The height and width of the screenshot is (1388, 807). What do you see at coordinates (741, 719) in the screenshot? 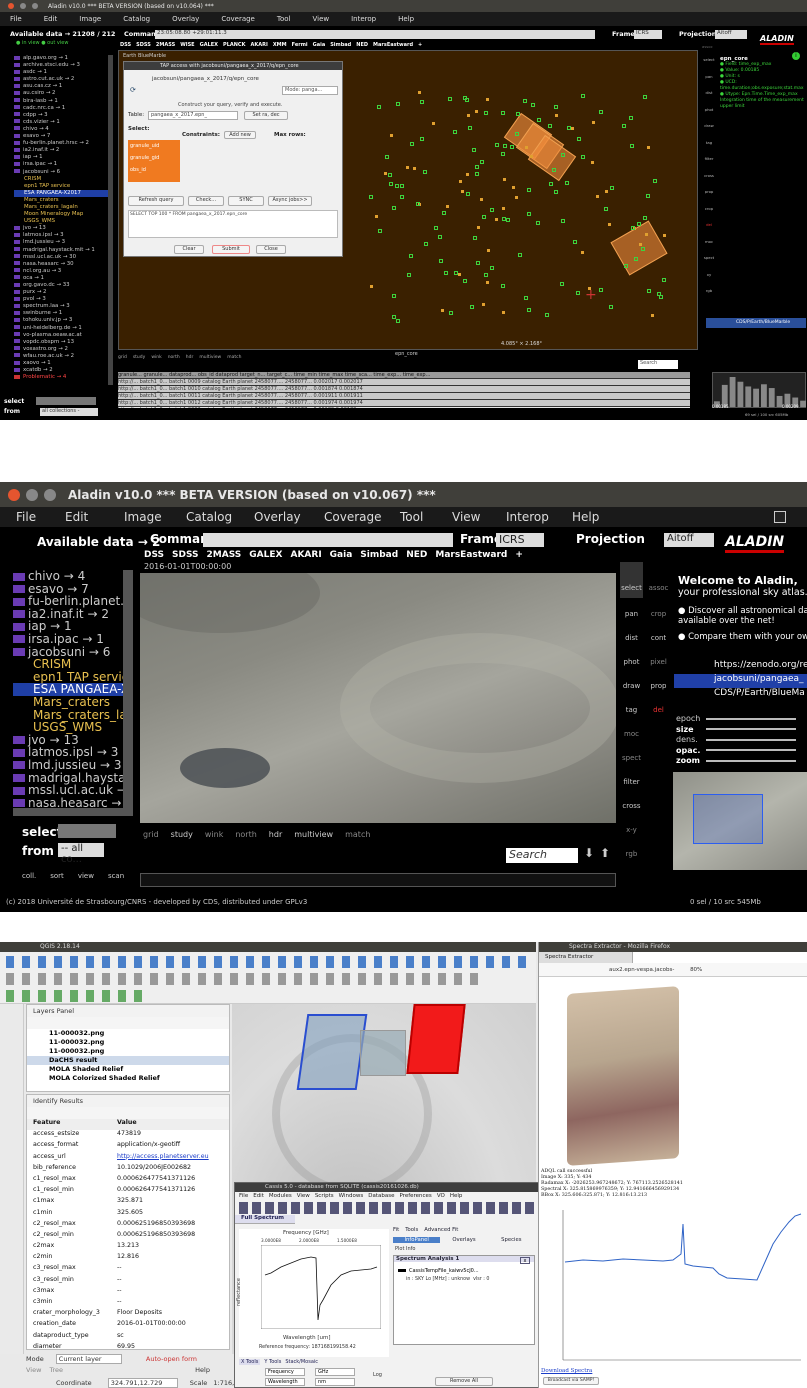
I see `epoch-slider: epoch` at bounding box center [741, 719].